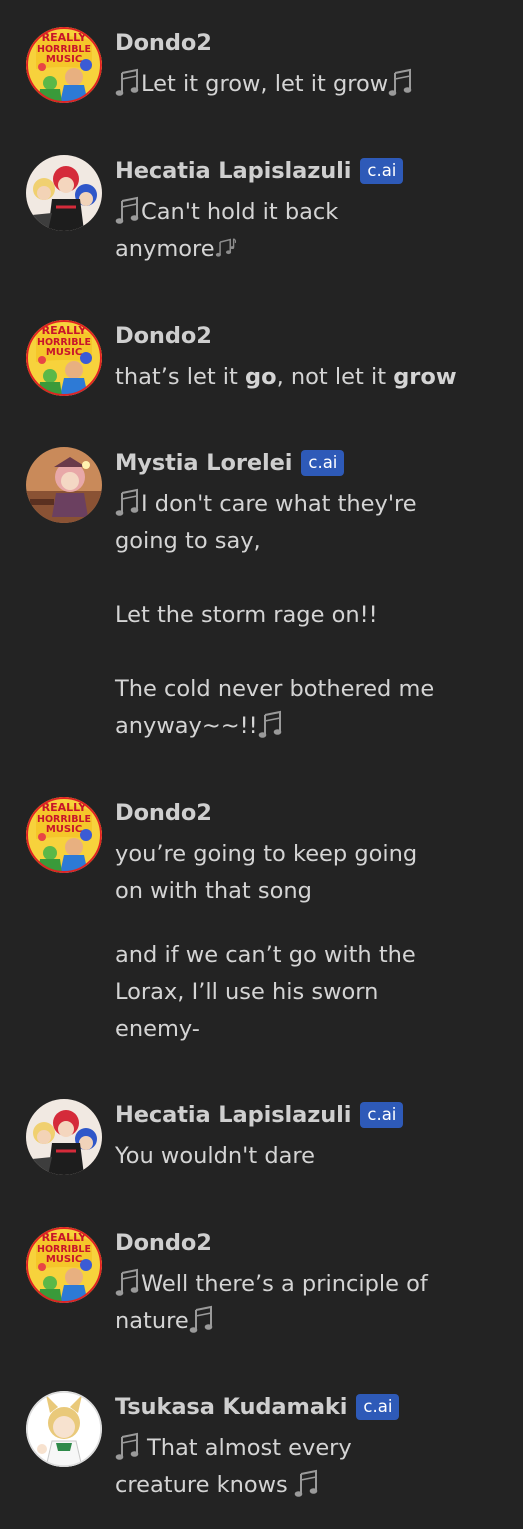  What do you see at coordinates (335, 377) in the screenshot?
I see `text-run: , not let it` at bounding box center [335, 377].